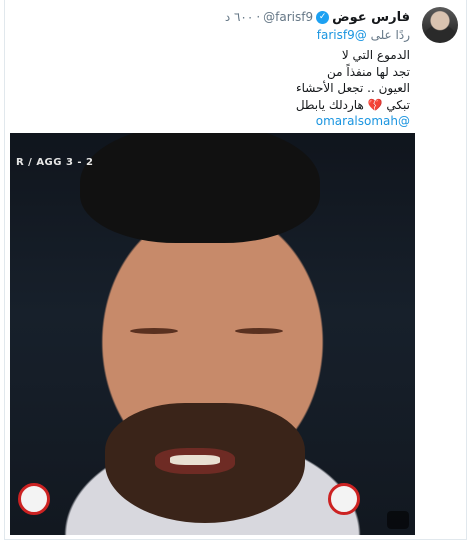  What do you see at coordinates (353, 121) in the screenshot?
I see `mention-link: @omaralsomah` at bounding box center [353, 121].